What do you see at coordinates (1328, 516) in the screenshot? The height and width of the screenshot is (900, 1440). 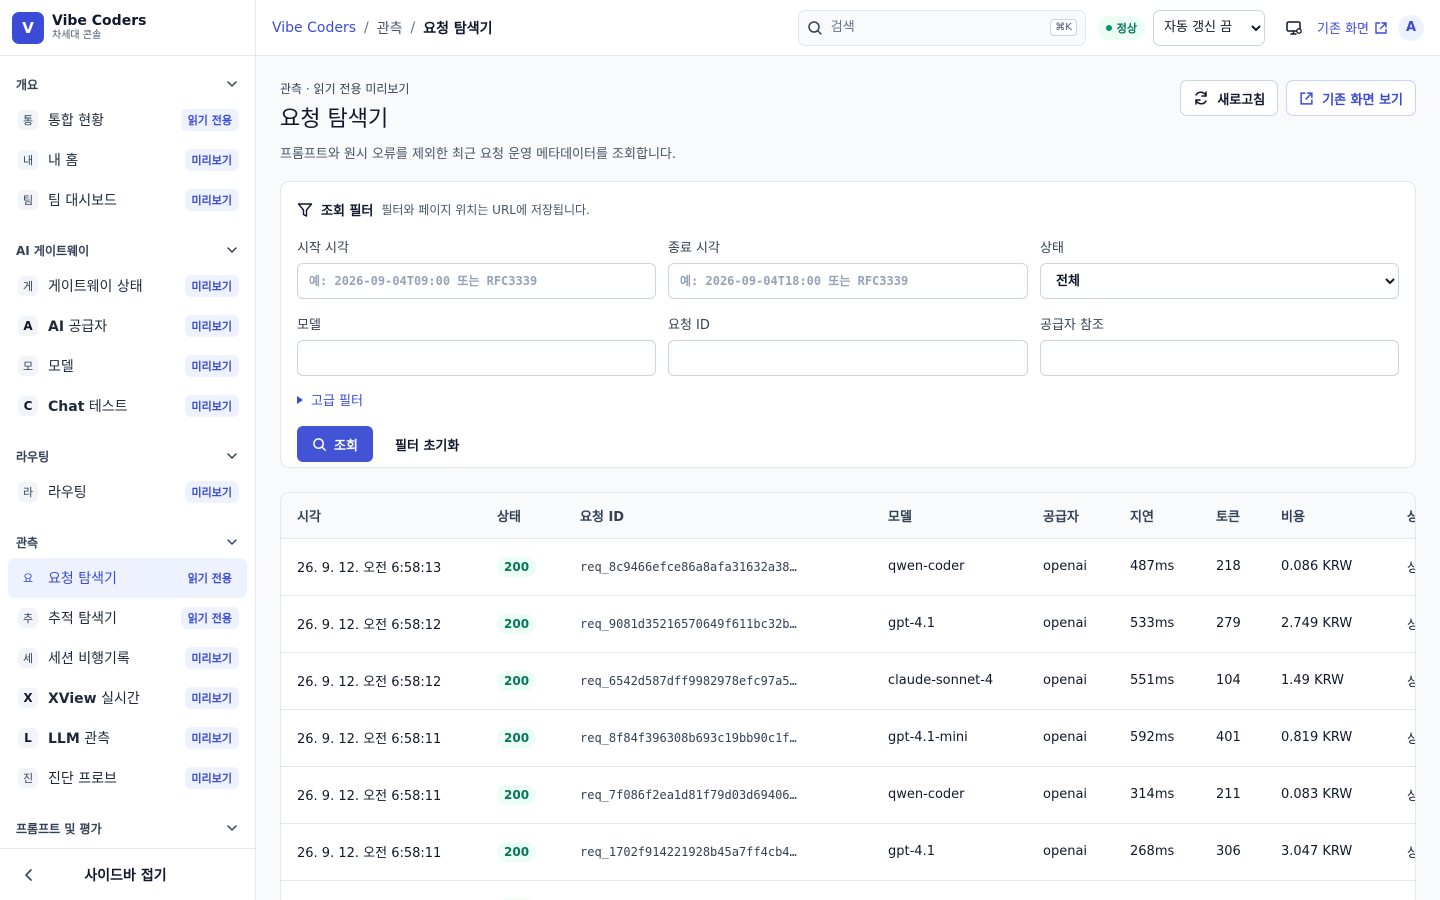 I see `table-header-cell: 비용` at bounding box center [1328, 516].